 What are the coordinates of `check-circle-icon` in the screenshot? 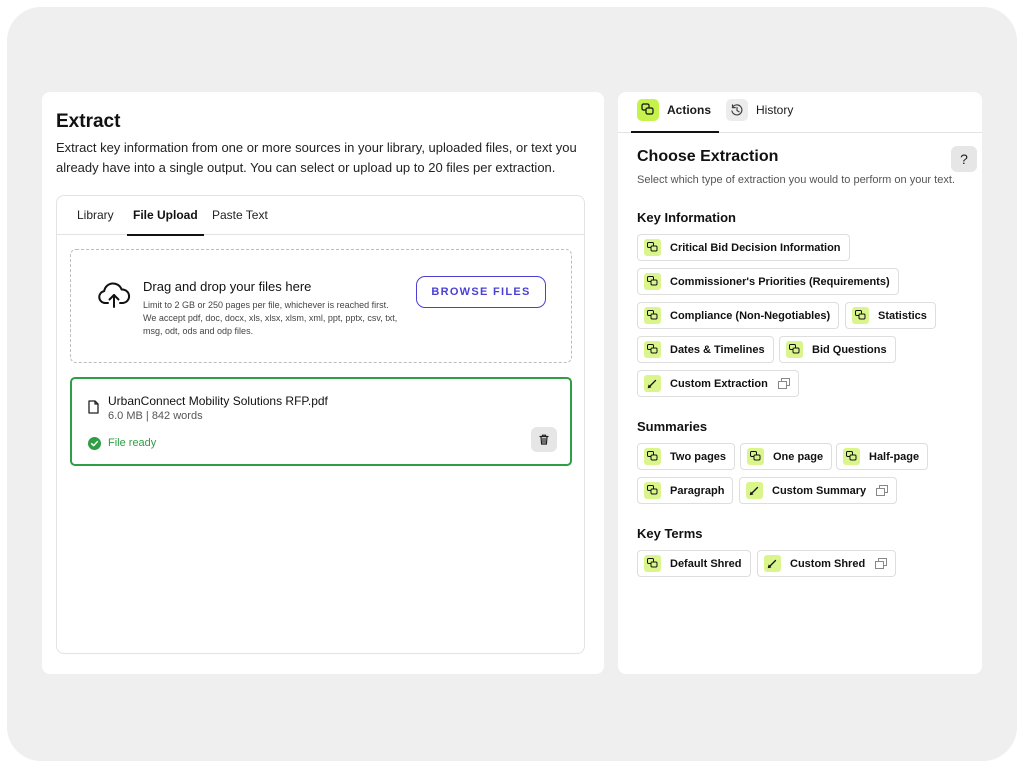 It's located at (94, 443).